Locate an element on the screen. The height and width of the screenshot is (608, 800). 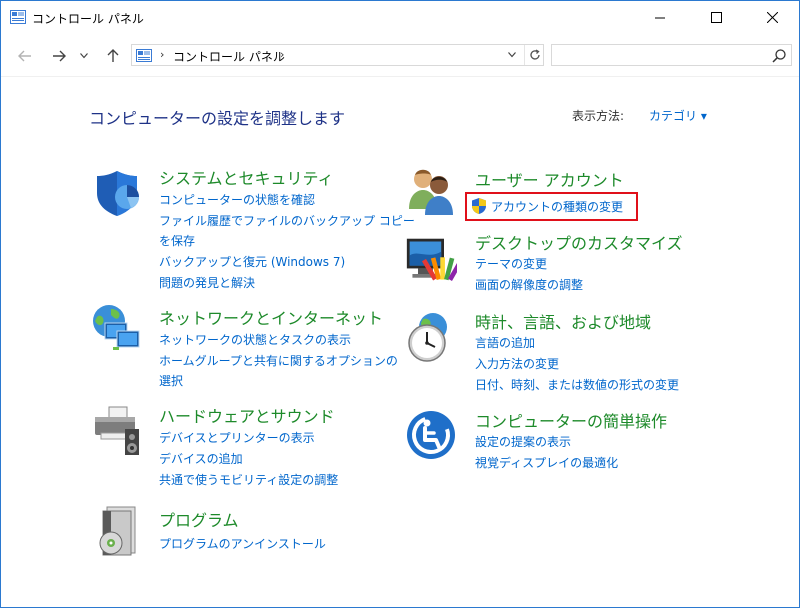
link-uninstall-program: プログラムのアンインストール is located at coordinates (242, 544).